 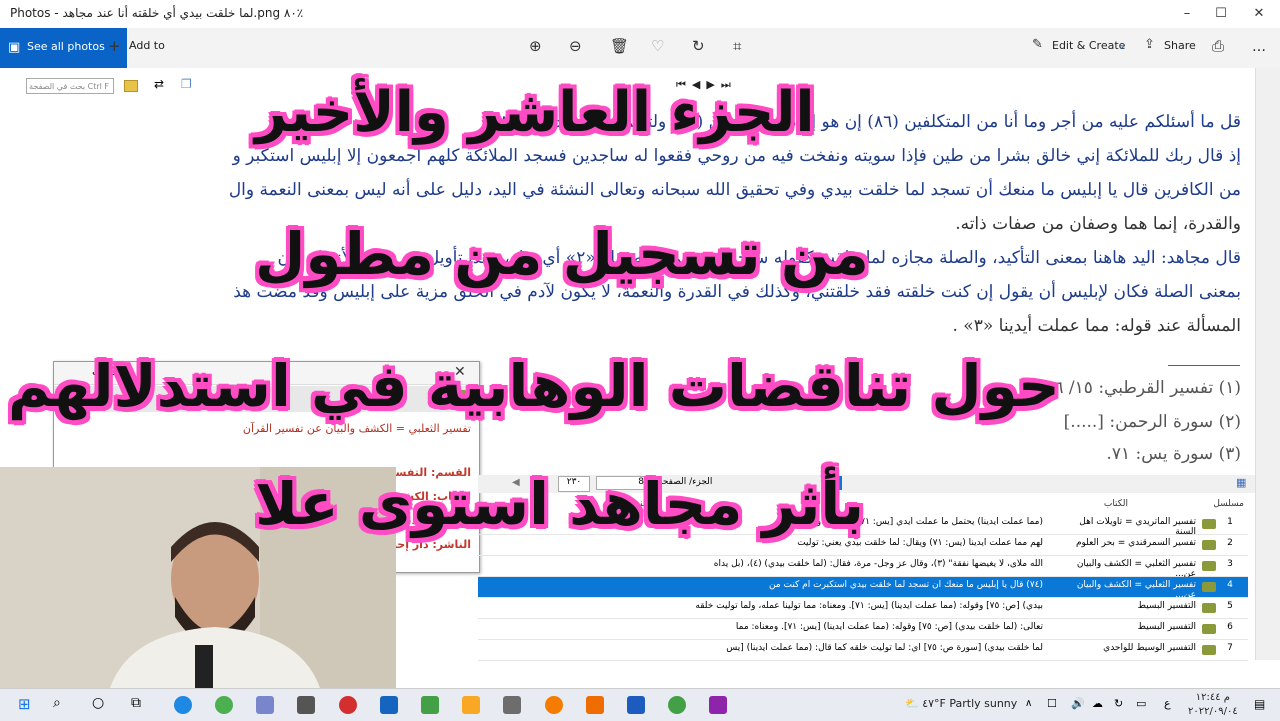 What do you see at coordinates (1212, 697) in the screenshot?
I see `clock-time: م ١٢:٤٤` at bounding box center [1212, 697].